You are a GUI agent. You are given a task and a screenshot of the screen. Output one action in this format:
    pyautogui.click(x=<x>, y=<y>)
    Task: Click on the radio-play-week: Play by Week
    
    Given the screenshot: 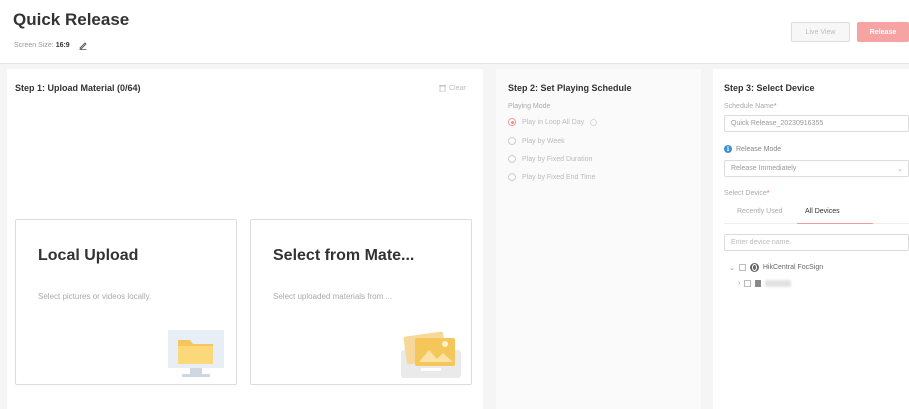 What is the action you would take?
    pyautogui.click(x=536, y=141)
    